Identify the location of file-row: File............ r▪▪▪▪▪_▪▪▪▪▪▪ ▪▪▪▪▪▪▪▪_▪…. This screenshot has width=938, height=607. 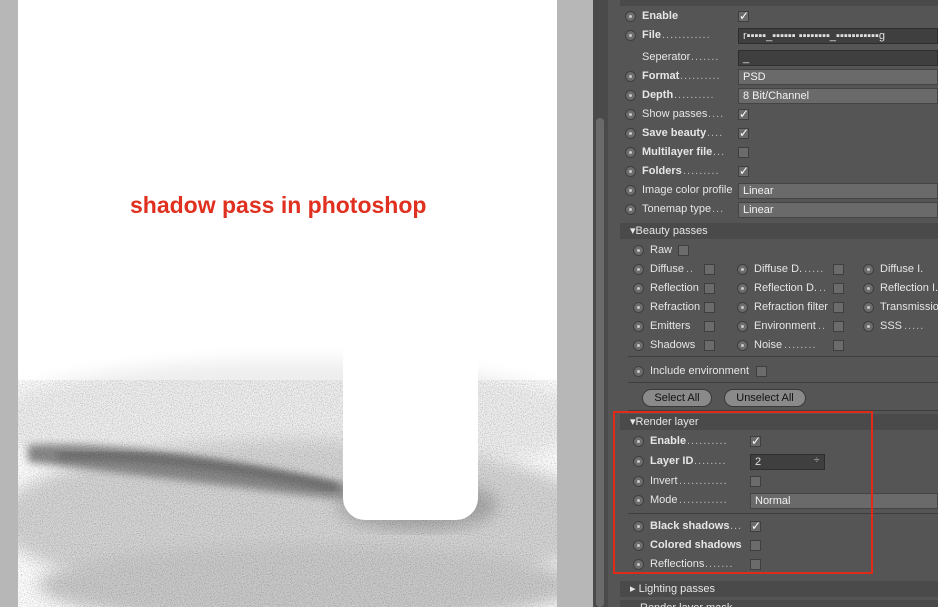
(773, 36).